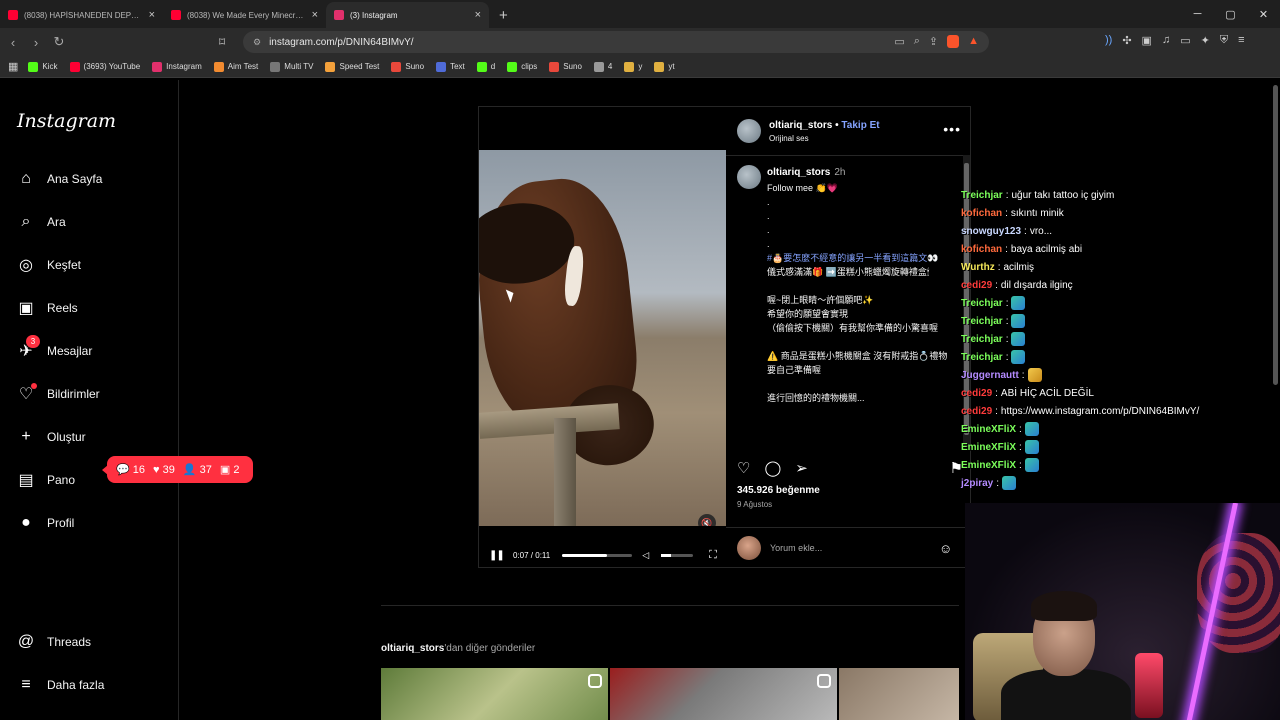  What do you see at coordinates (1241, 40) in the screenshot?
I see `browser-menu-icon: ≡` at bounding box center [1241, 40].